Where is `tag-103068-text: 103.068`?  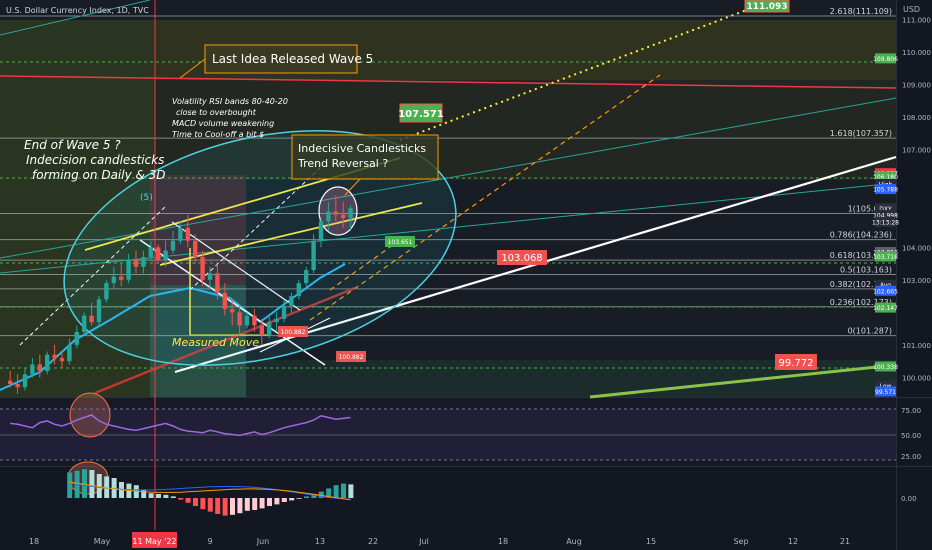 tag-103068-text: 103.068 is located at coordinates (521, 258).